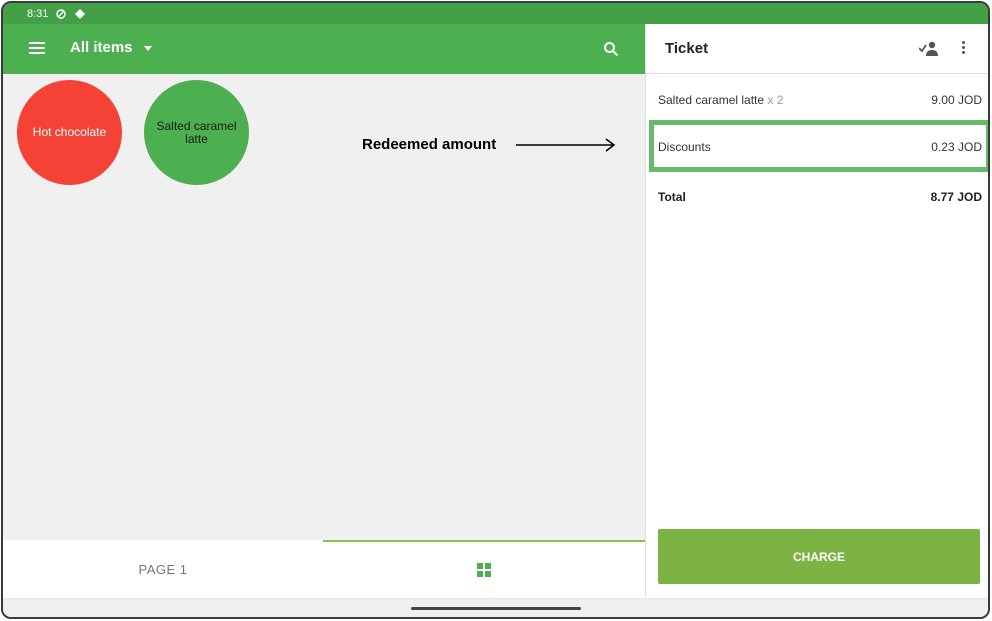 Image resolution: width=992 pixels, height=621 pixels. What do you see at coordinates (820, 100) in the screenshot?
I see `ticket-line-item: Salted caramel latte x 2 9.00 JOD` at bounding box center [820, 100].